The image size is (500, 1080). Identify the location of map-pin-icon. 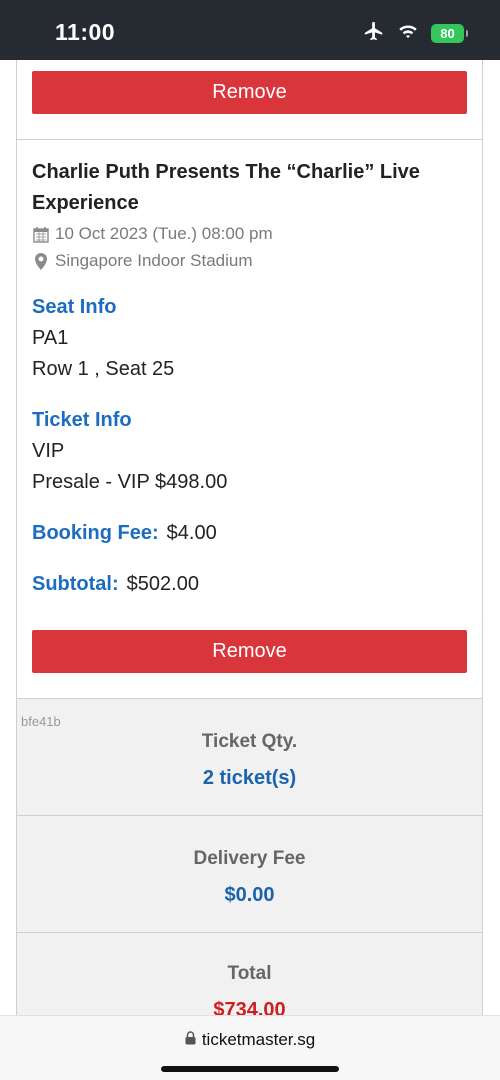
(40, 261).